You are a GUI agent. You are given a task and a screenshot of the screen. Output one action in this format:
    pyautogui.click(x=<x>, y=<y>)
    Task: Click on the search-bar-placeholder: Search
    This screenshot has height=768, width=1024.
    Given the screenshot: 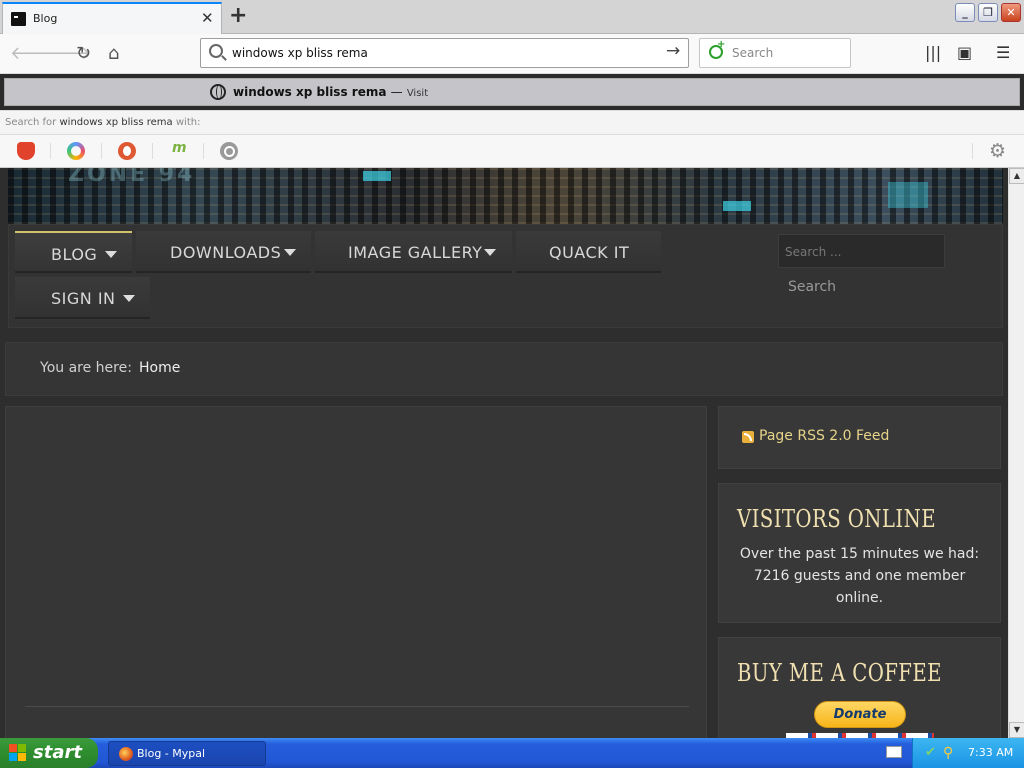 What is the action you would take?
    pyautogui.click(x=753, y=53)
    